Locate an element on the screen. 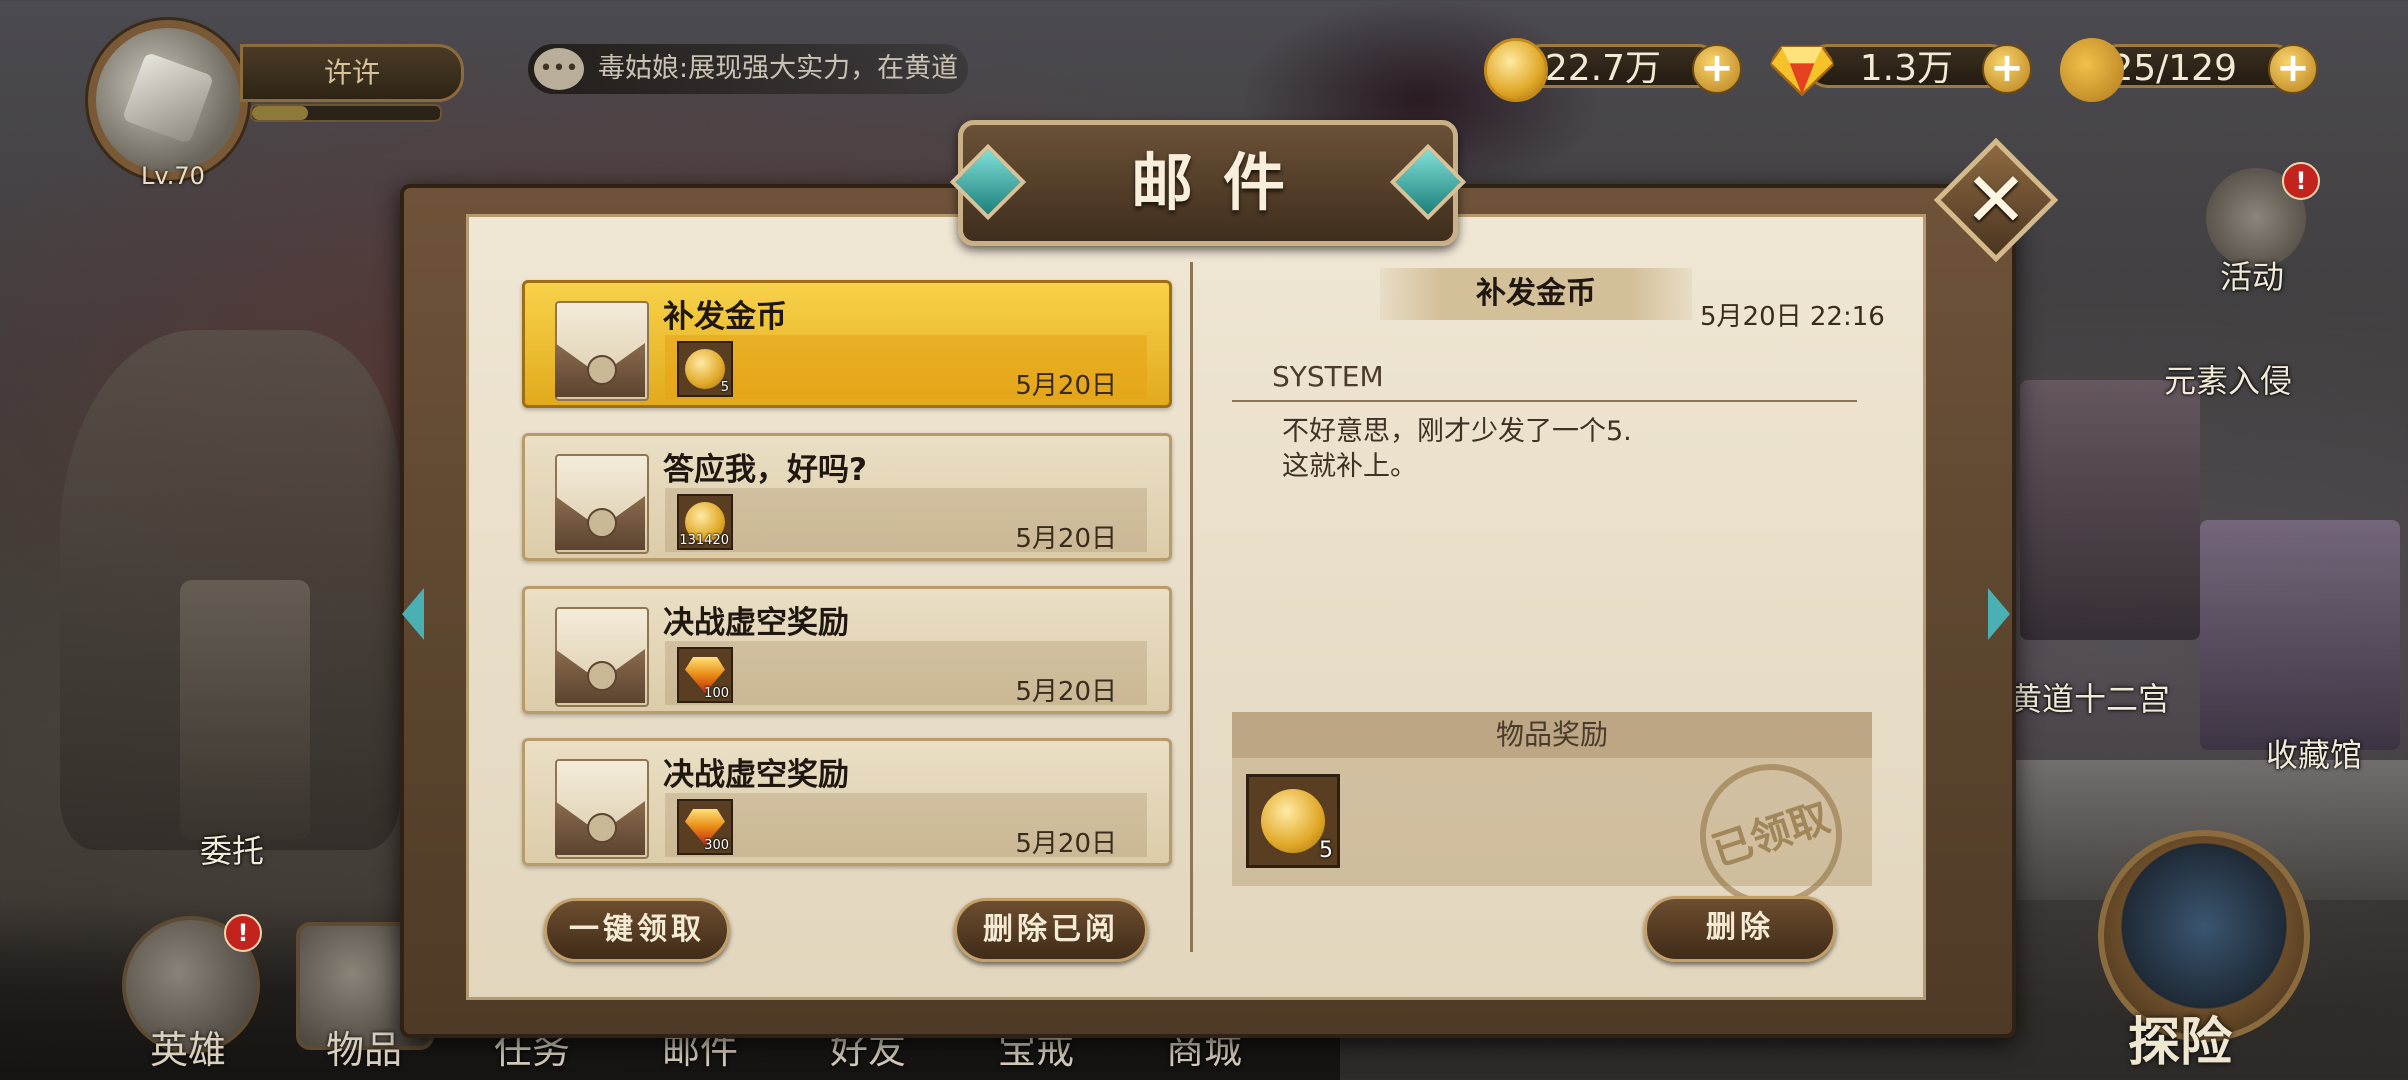 The width and height of the screenshot is (2408, 1080). stamina-bread-icon is located at coordinates (2092, 70).